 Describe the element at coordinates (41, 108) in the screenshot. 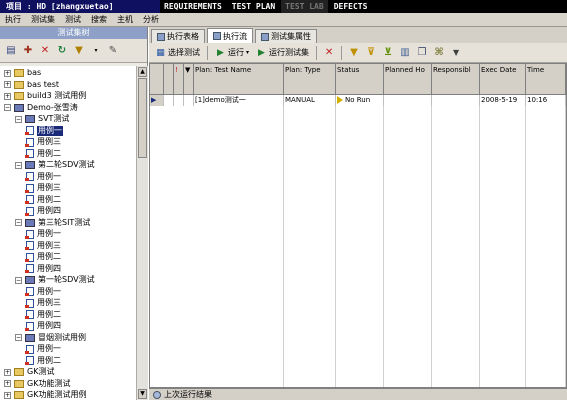

I see `tree-folder-item: − Demo-张雪涛` at that location.